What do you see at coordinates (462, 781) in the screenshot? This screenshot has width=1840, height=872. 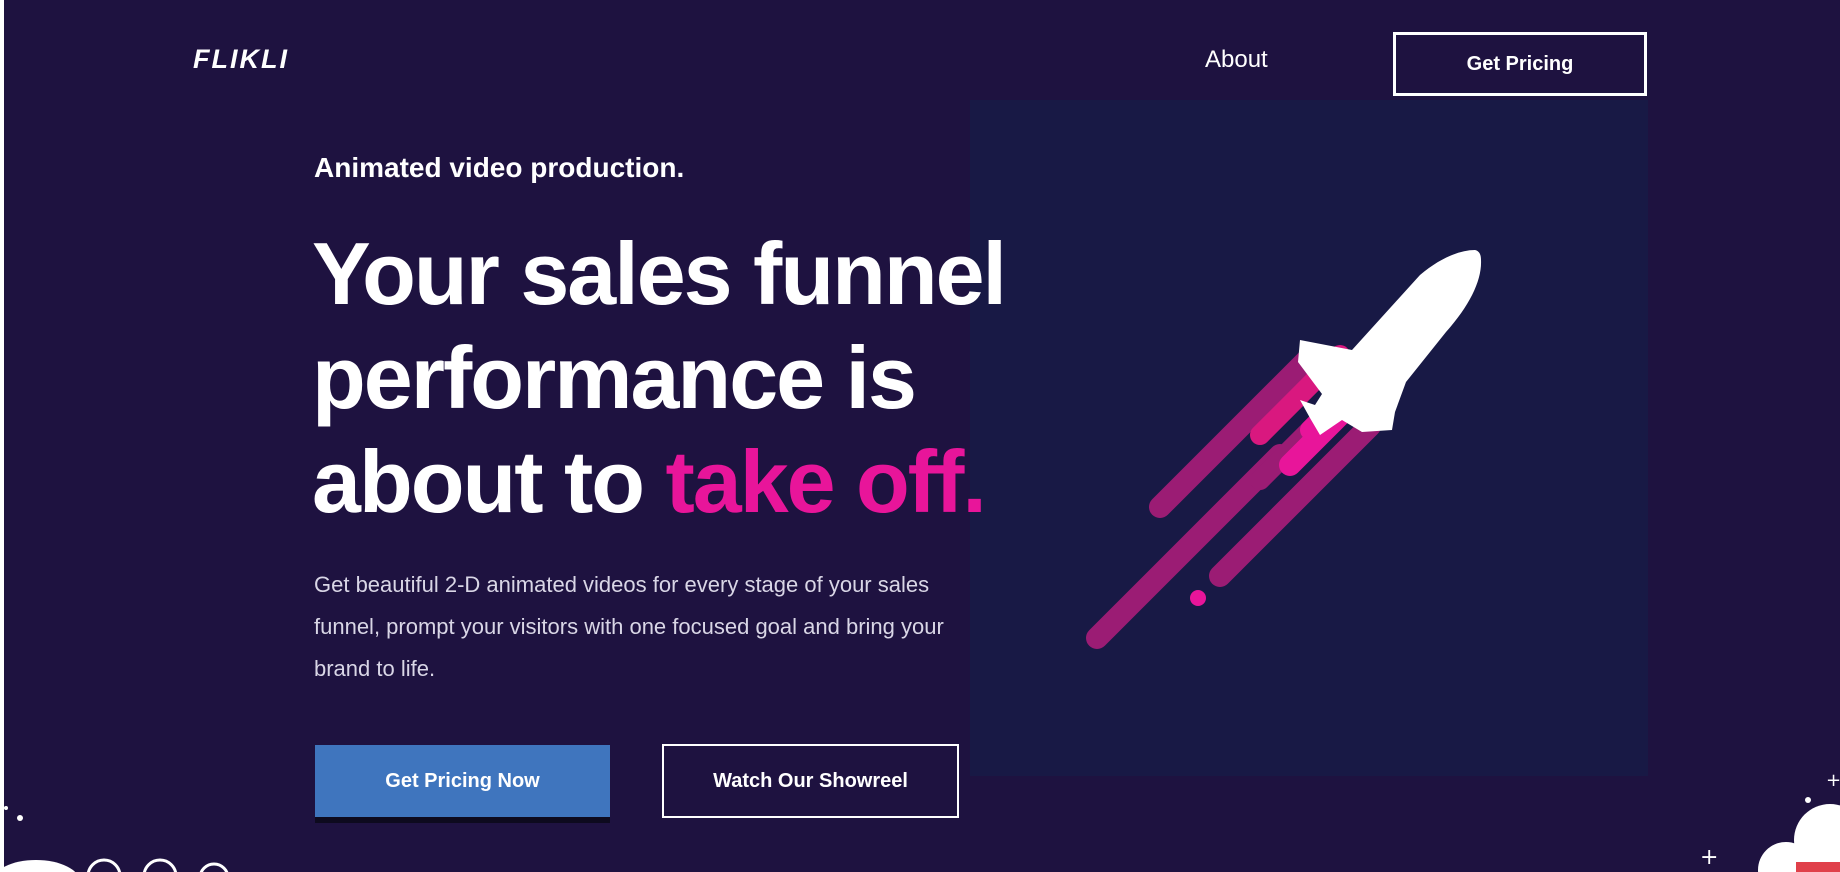 I see `get-pricing-now-button: Get Pricing Now` at bounding box center [462, 781].